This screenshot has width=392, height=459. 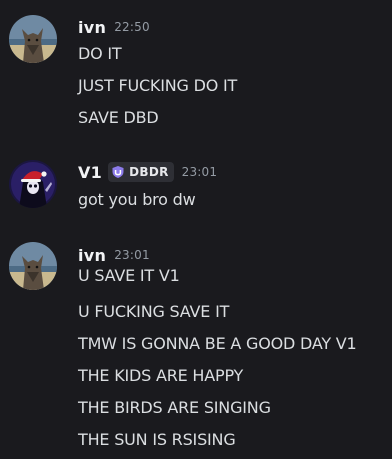 What do you see at coordinates (118, 172) in the screenshot?
I see `shield-icon` at bounding box center [118, 172].